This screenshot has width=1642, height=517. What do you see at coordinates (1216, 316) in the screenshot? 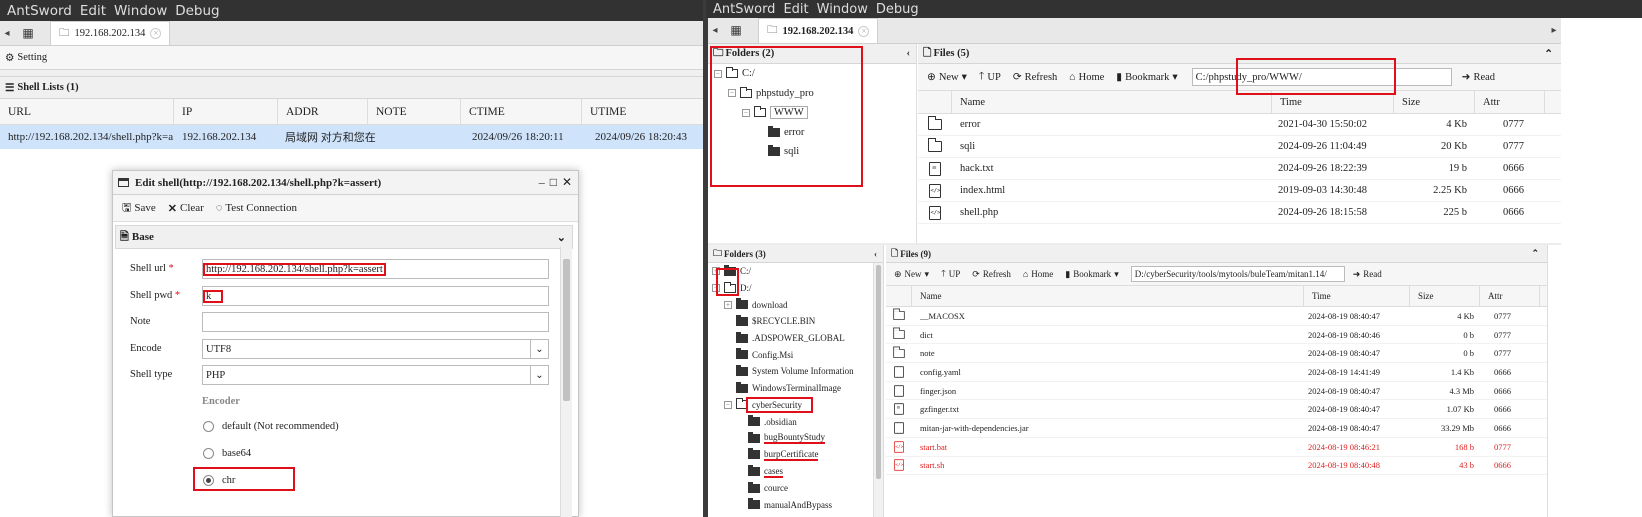
I see `file-row: __MACOSX 2024-08-19 08:40:47 4 Kb 0777` at bounding box center [1216, 316].